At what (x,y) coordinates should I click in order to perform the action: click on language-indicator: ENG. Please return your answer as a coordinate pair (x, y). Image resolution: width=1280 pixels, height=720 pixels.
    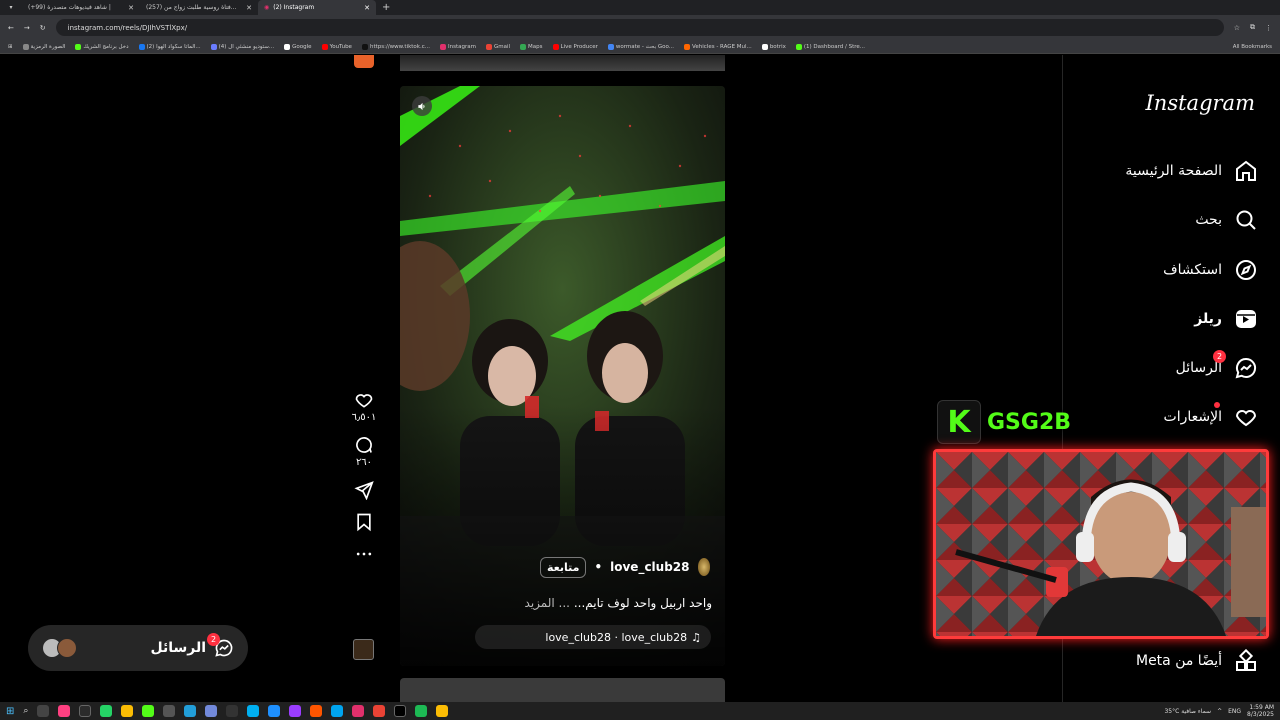
    Looking at the image, I should click on (1234, 711).